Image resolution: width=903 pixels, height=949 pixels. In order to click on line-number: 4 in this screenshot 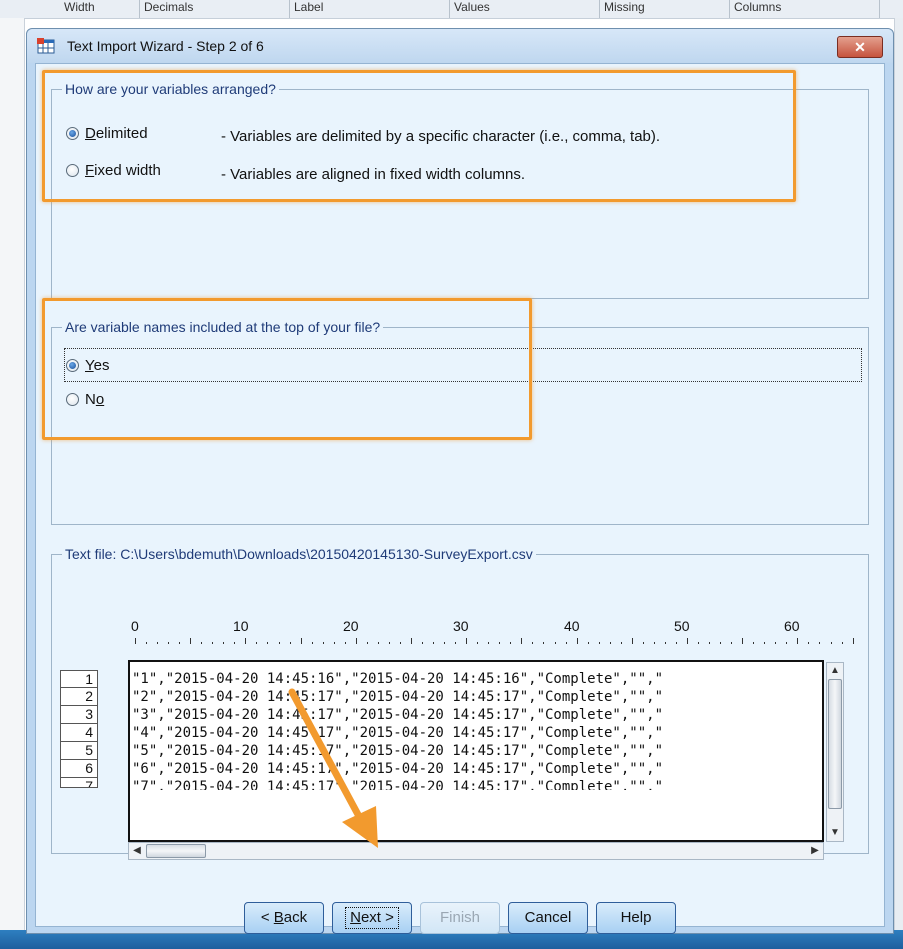, I will do `click(79, 733)`.